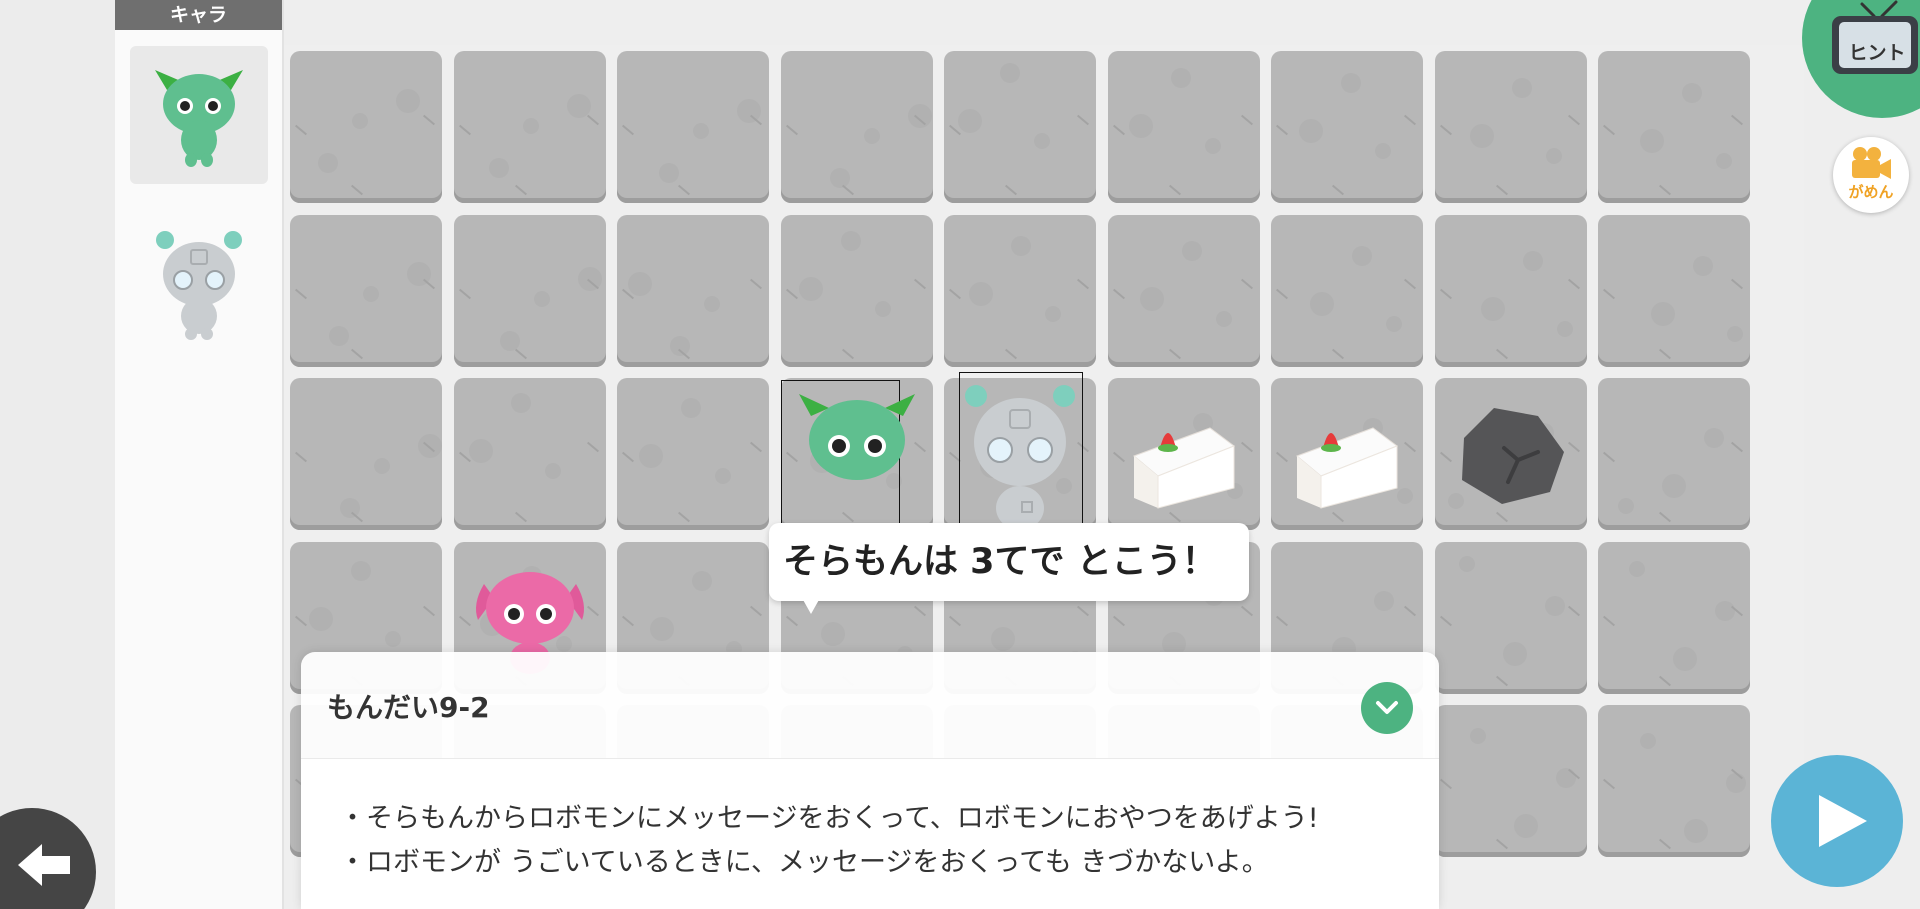 The width and height of the screenshot is (1920, 909). I want to click on chevron-down-icon, so click(1387, 707).